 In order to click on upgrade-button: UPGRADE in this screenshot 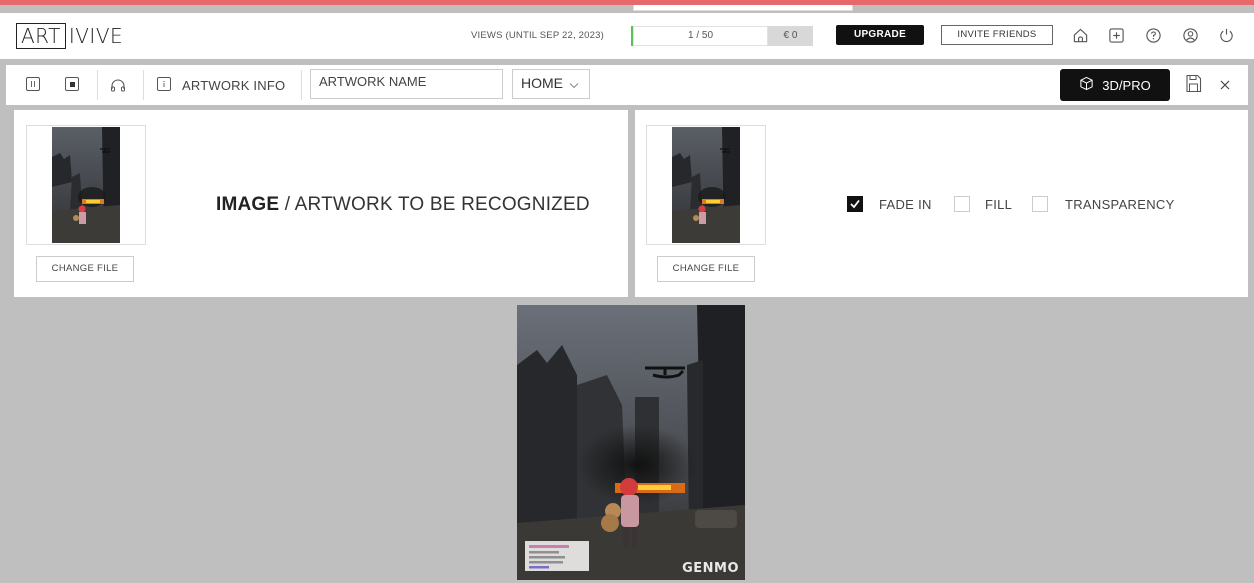, I will do `click(880, 35)`.